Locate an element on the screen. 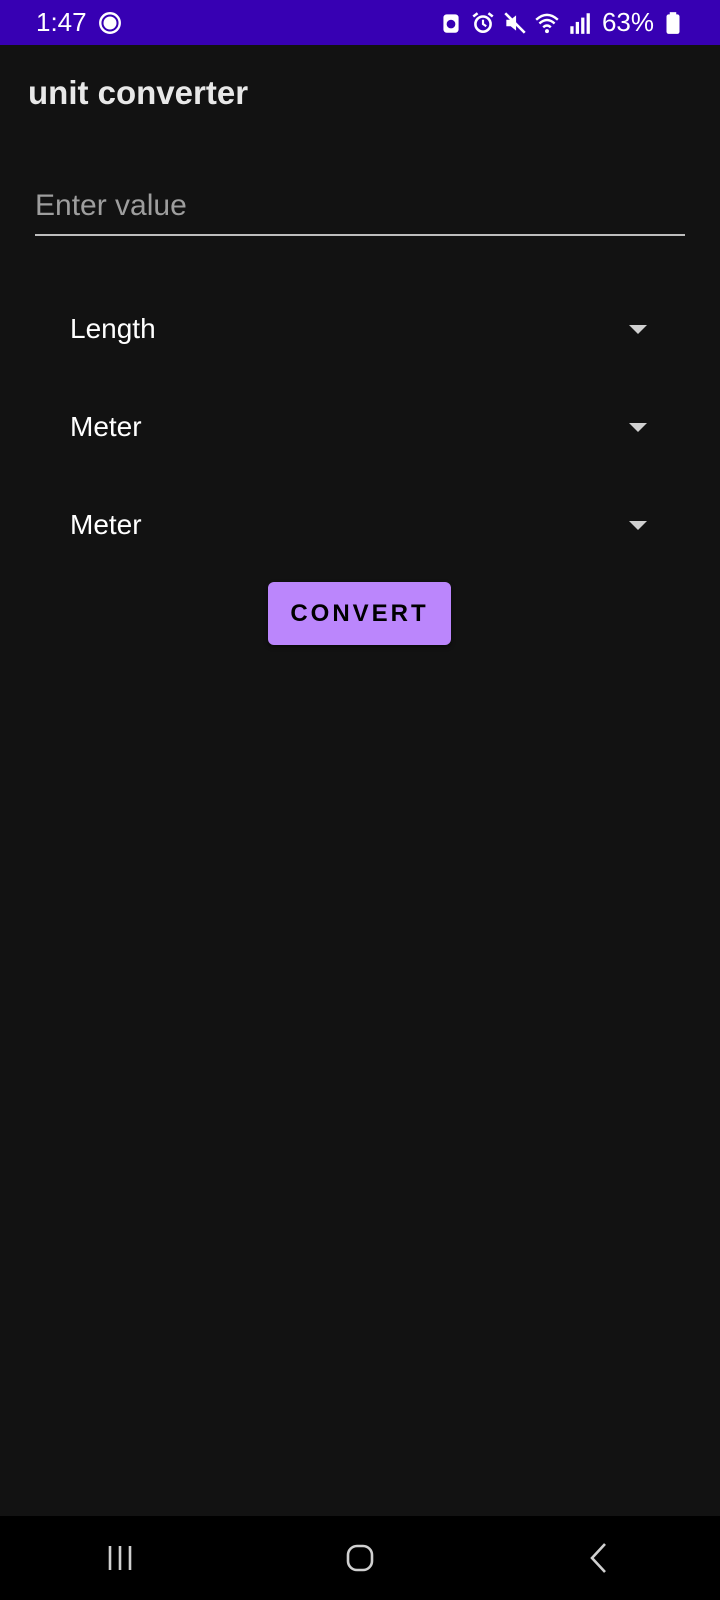  status-bar: 1:47 63% is located at coordinates (360, 22).